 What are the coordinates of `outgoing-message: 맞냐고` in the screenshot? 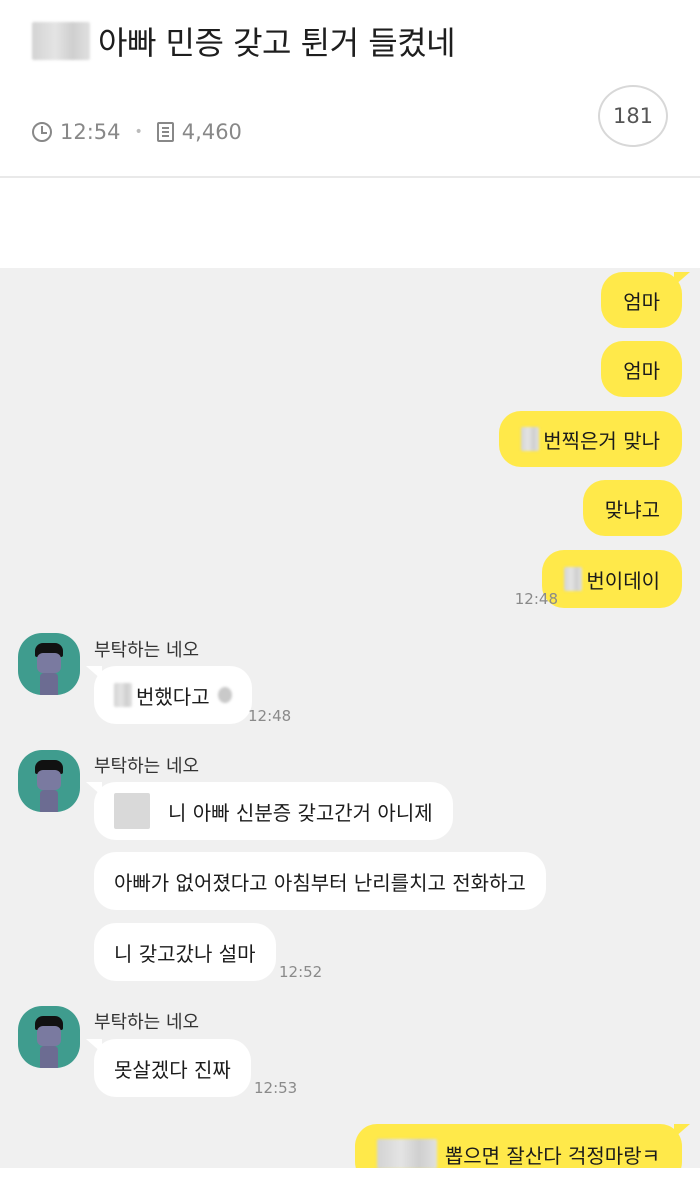 It's located at (632, 508).